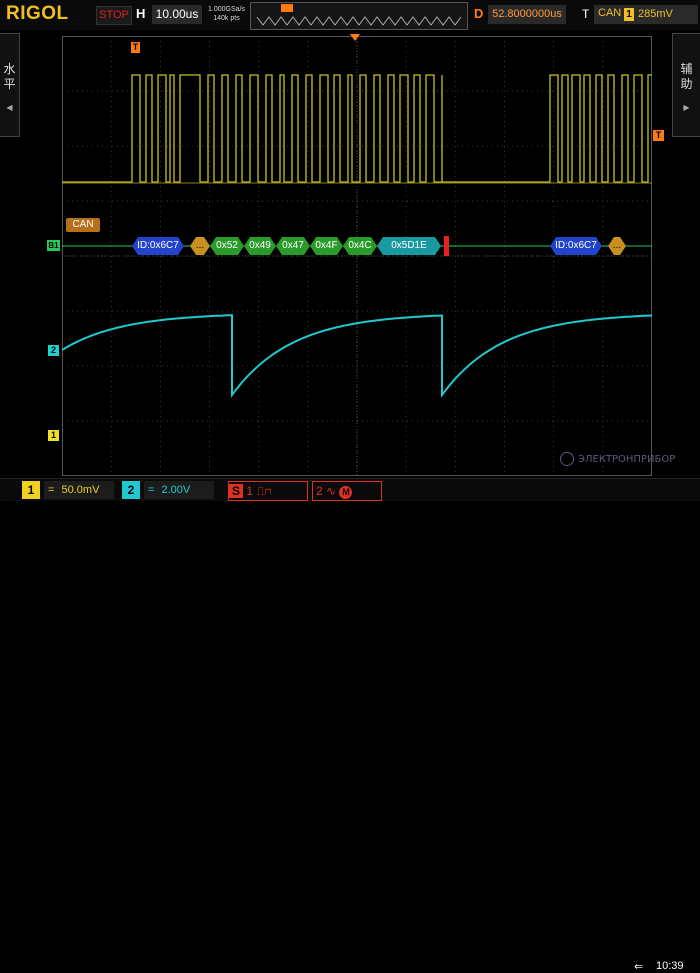 The image size is (700, 973). I want to click on trigger-position-marker: T, so click(135, 47).